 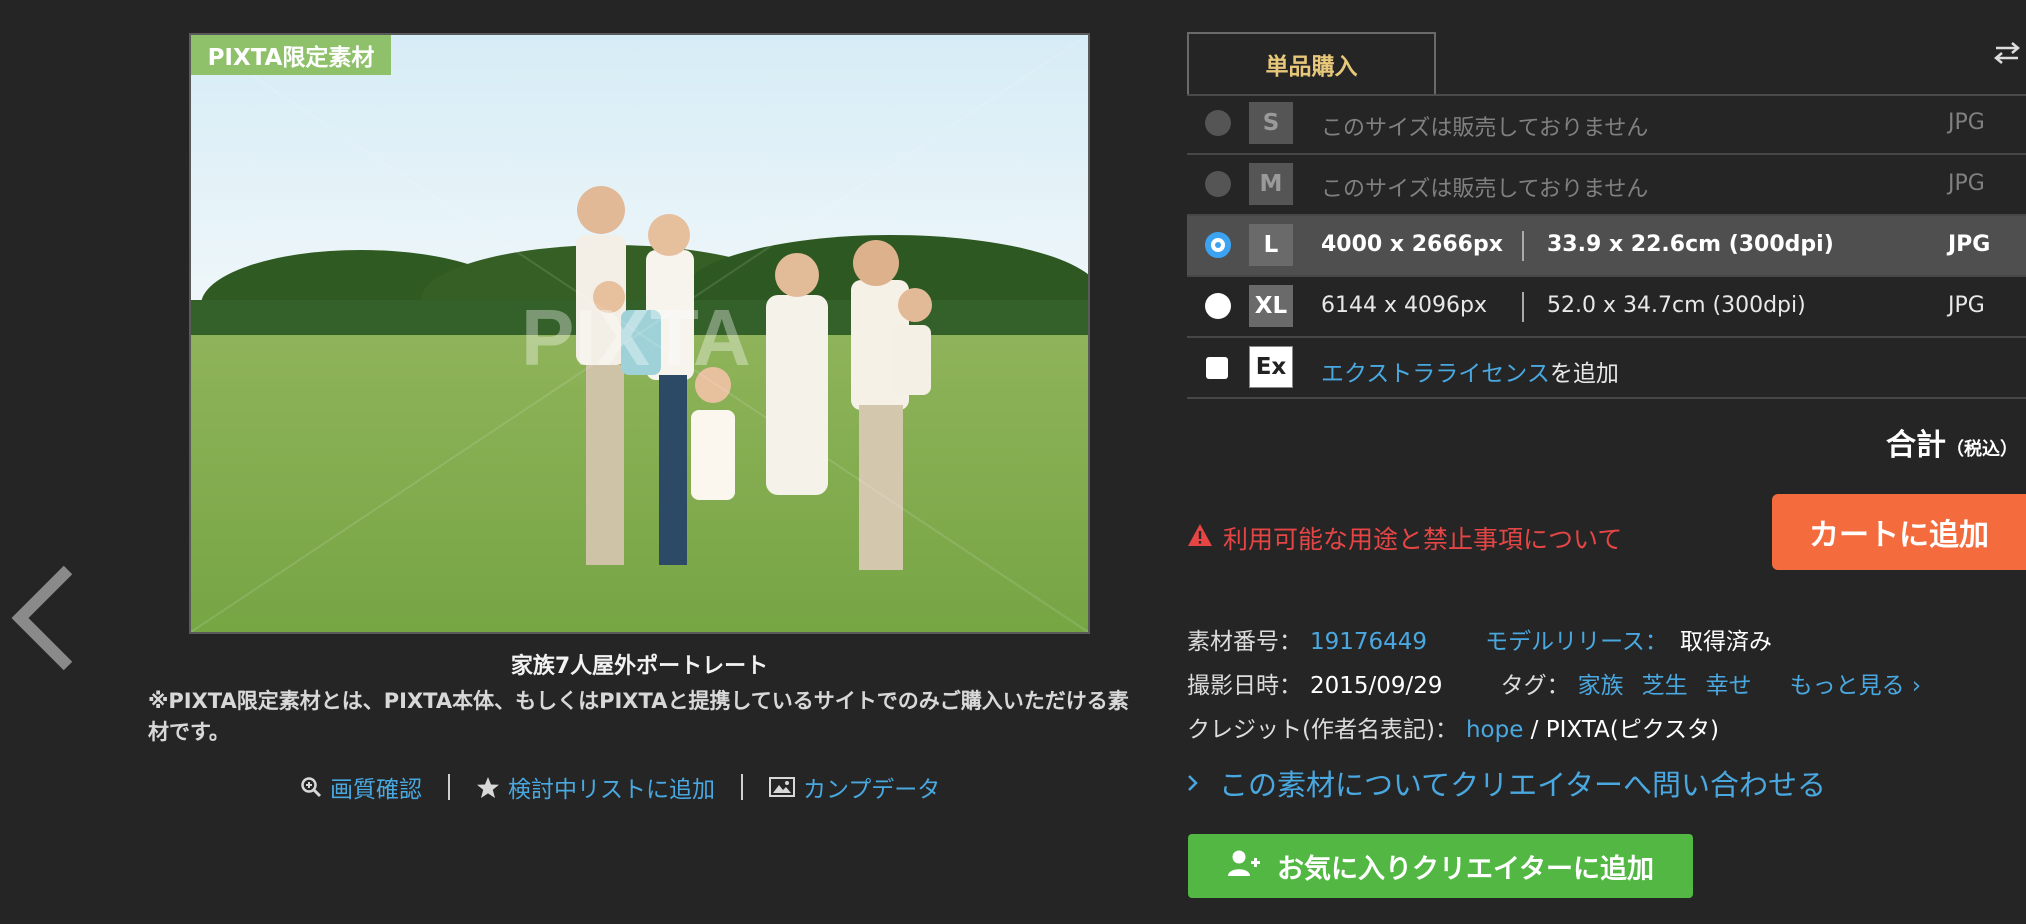 I want to click on svg-text: PIXTA, so click(x=636, y=337).